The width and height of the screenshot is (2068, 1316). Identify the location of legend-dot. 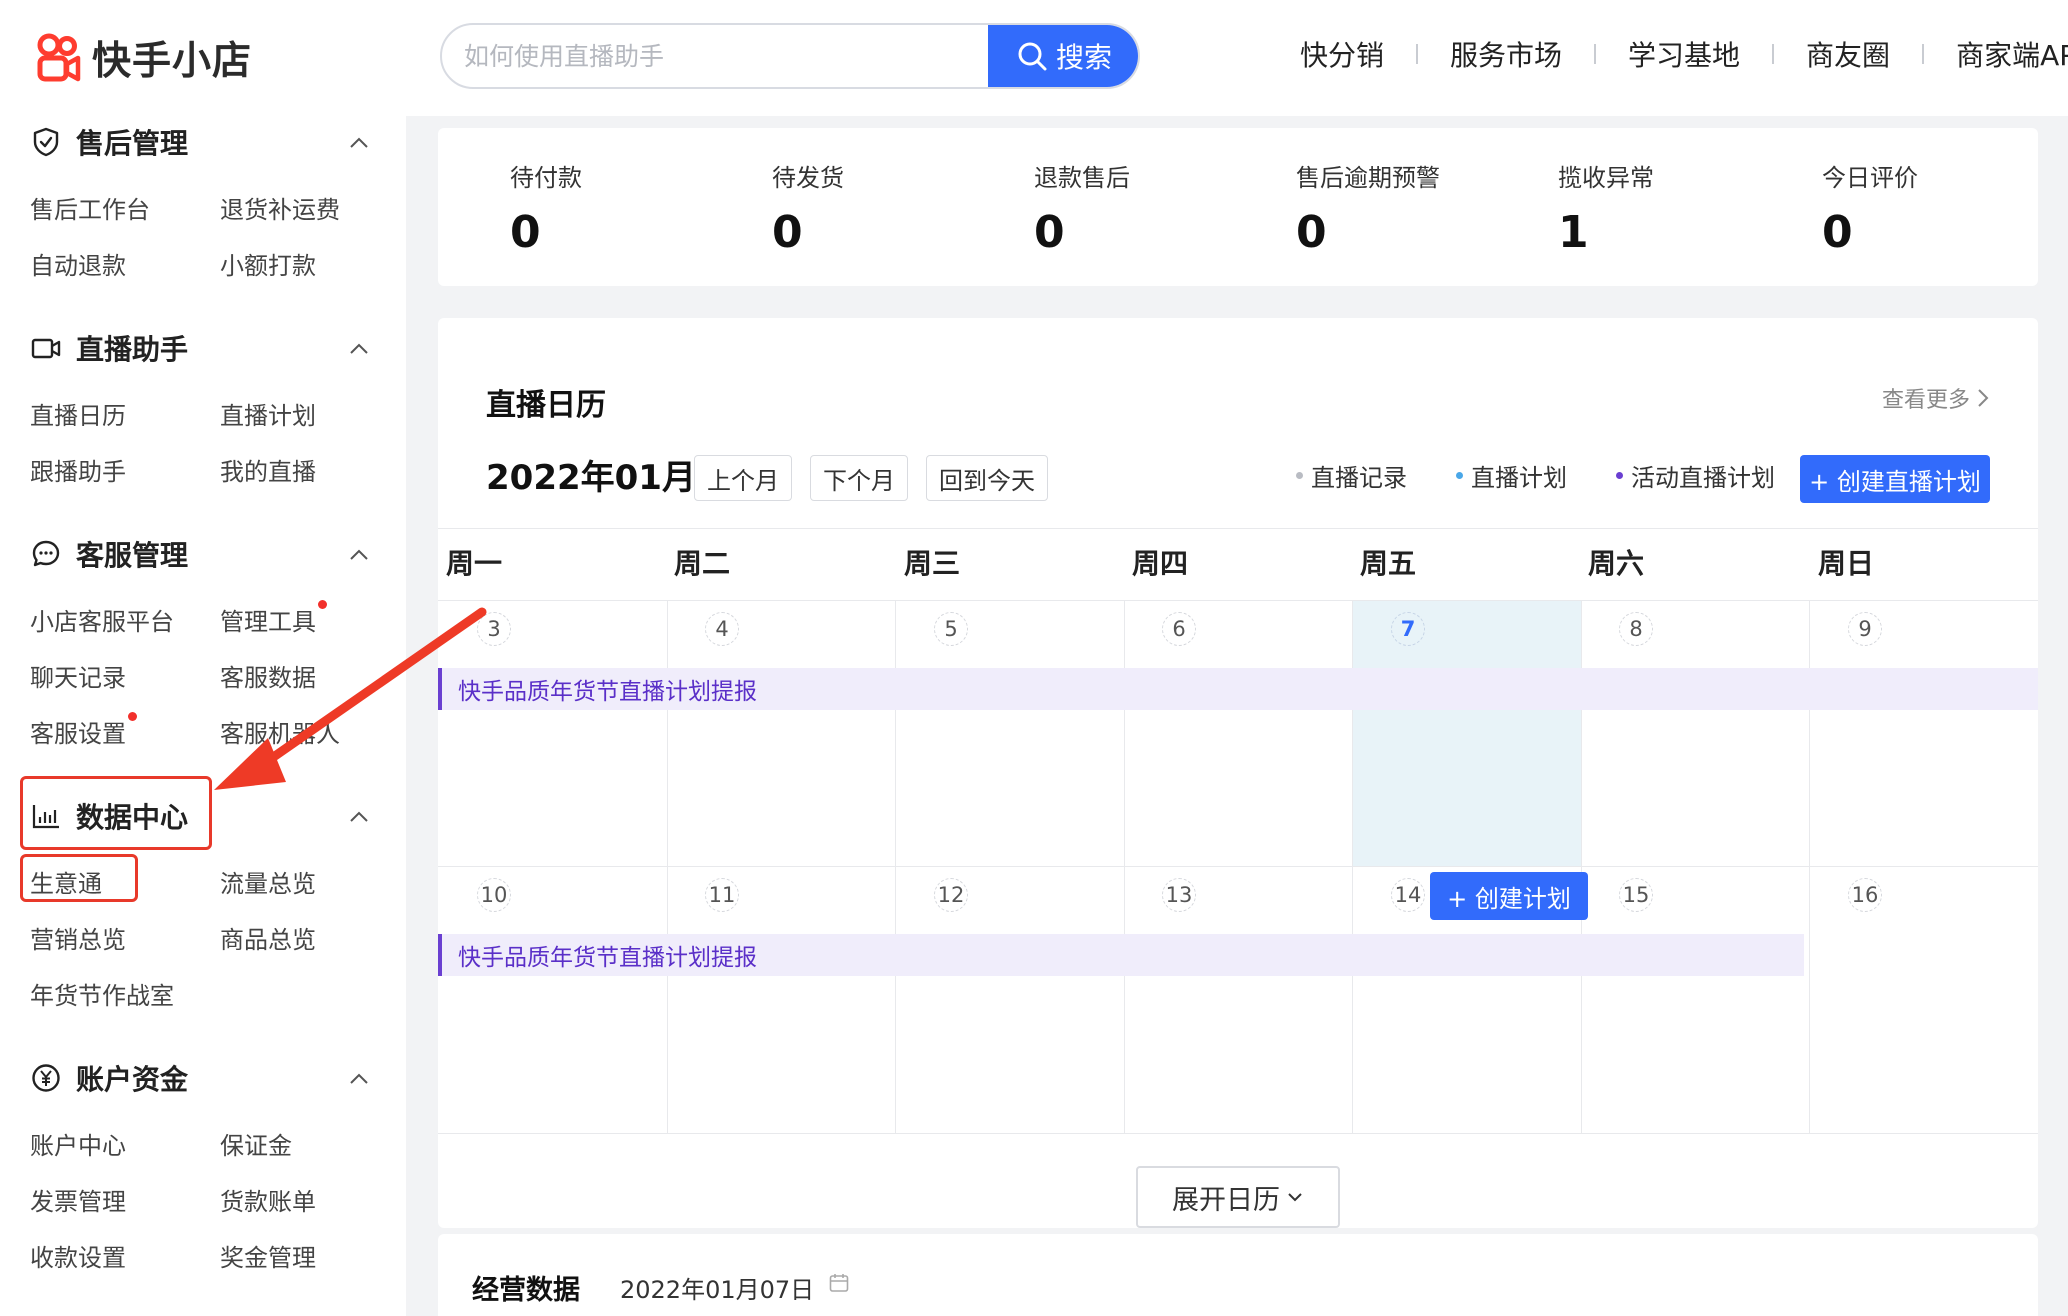
(1299, 475).